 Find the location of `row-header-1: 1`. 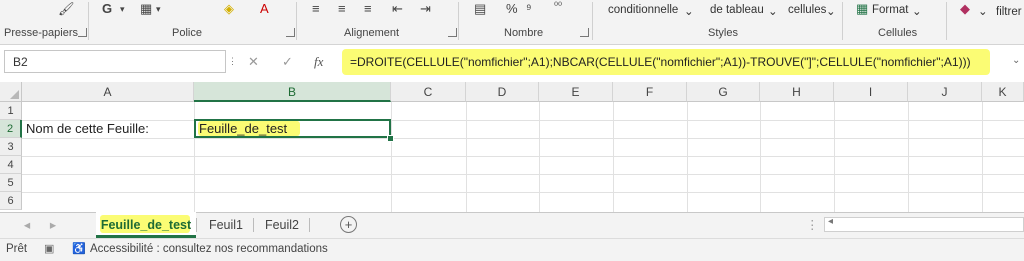

row-header-1: 1 is located at coordinates (11, 111).